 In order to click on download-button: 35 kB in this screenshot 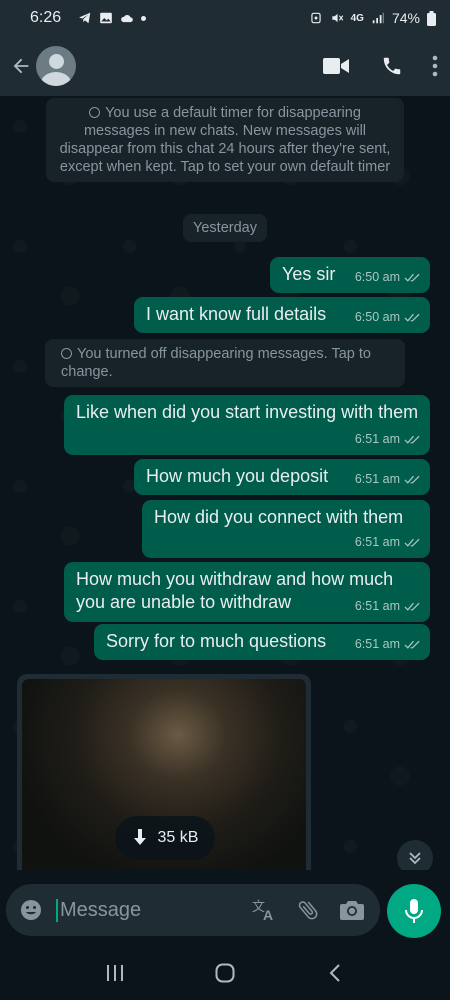, I will do `click(165, 838)`.